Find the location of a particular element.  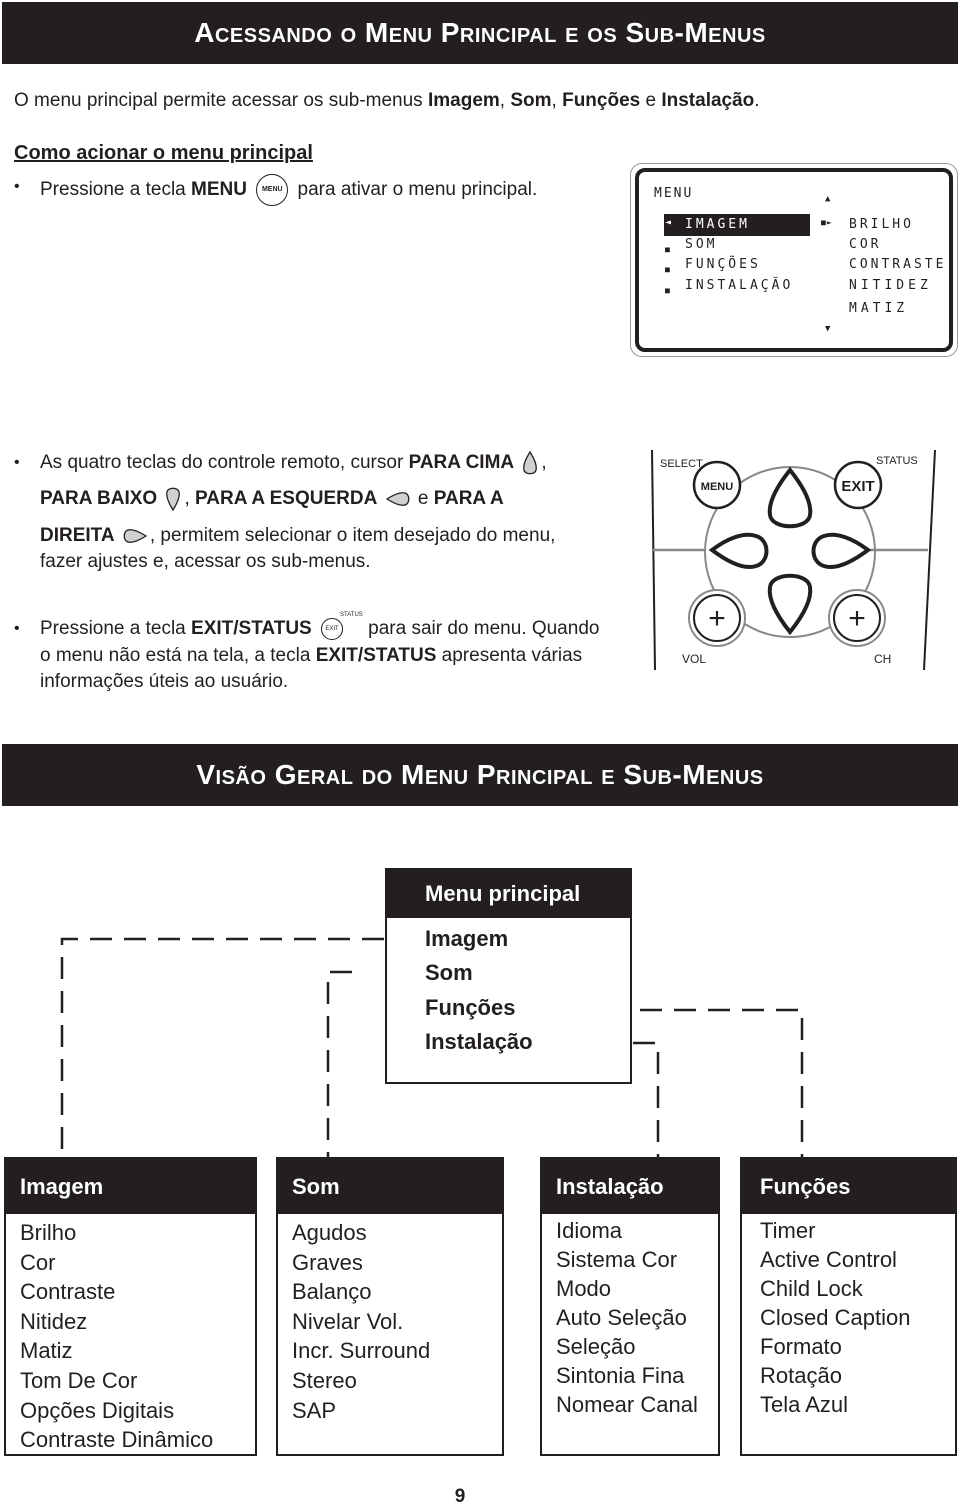

submenu-item: Tela Azul is located at coordinates (804, 1404).